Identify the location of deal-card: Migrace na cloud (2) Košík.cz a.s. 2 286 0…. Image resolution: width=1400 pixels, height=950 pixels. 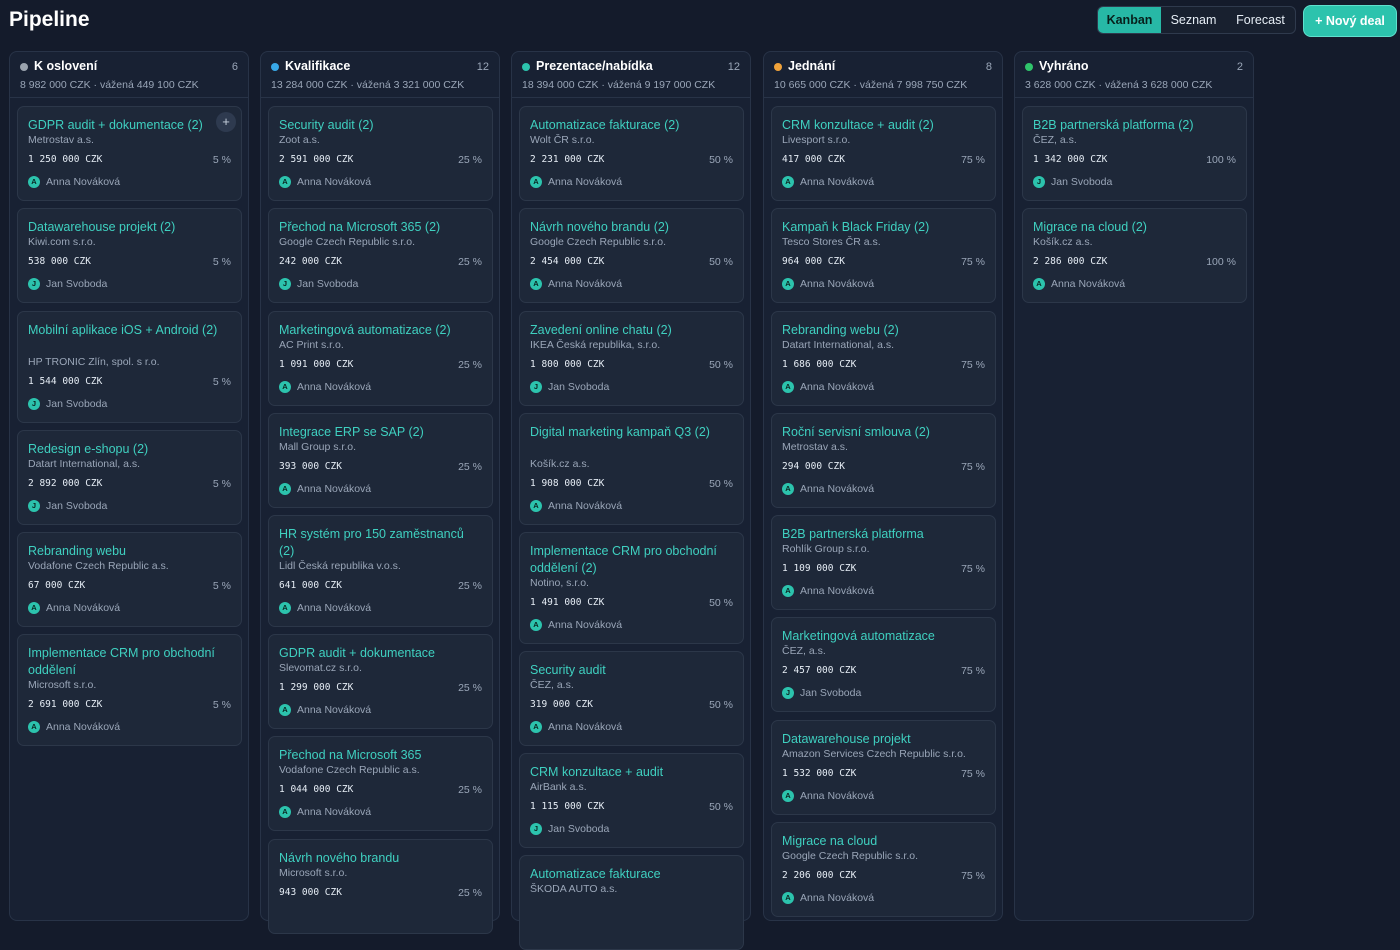
(1134, 255).